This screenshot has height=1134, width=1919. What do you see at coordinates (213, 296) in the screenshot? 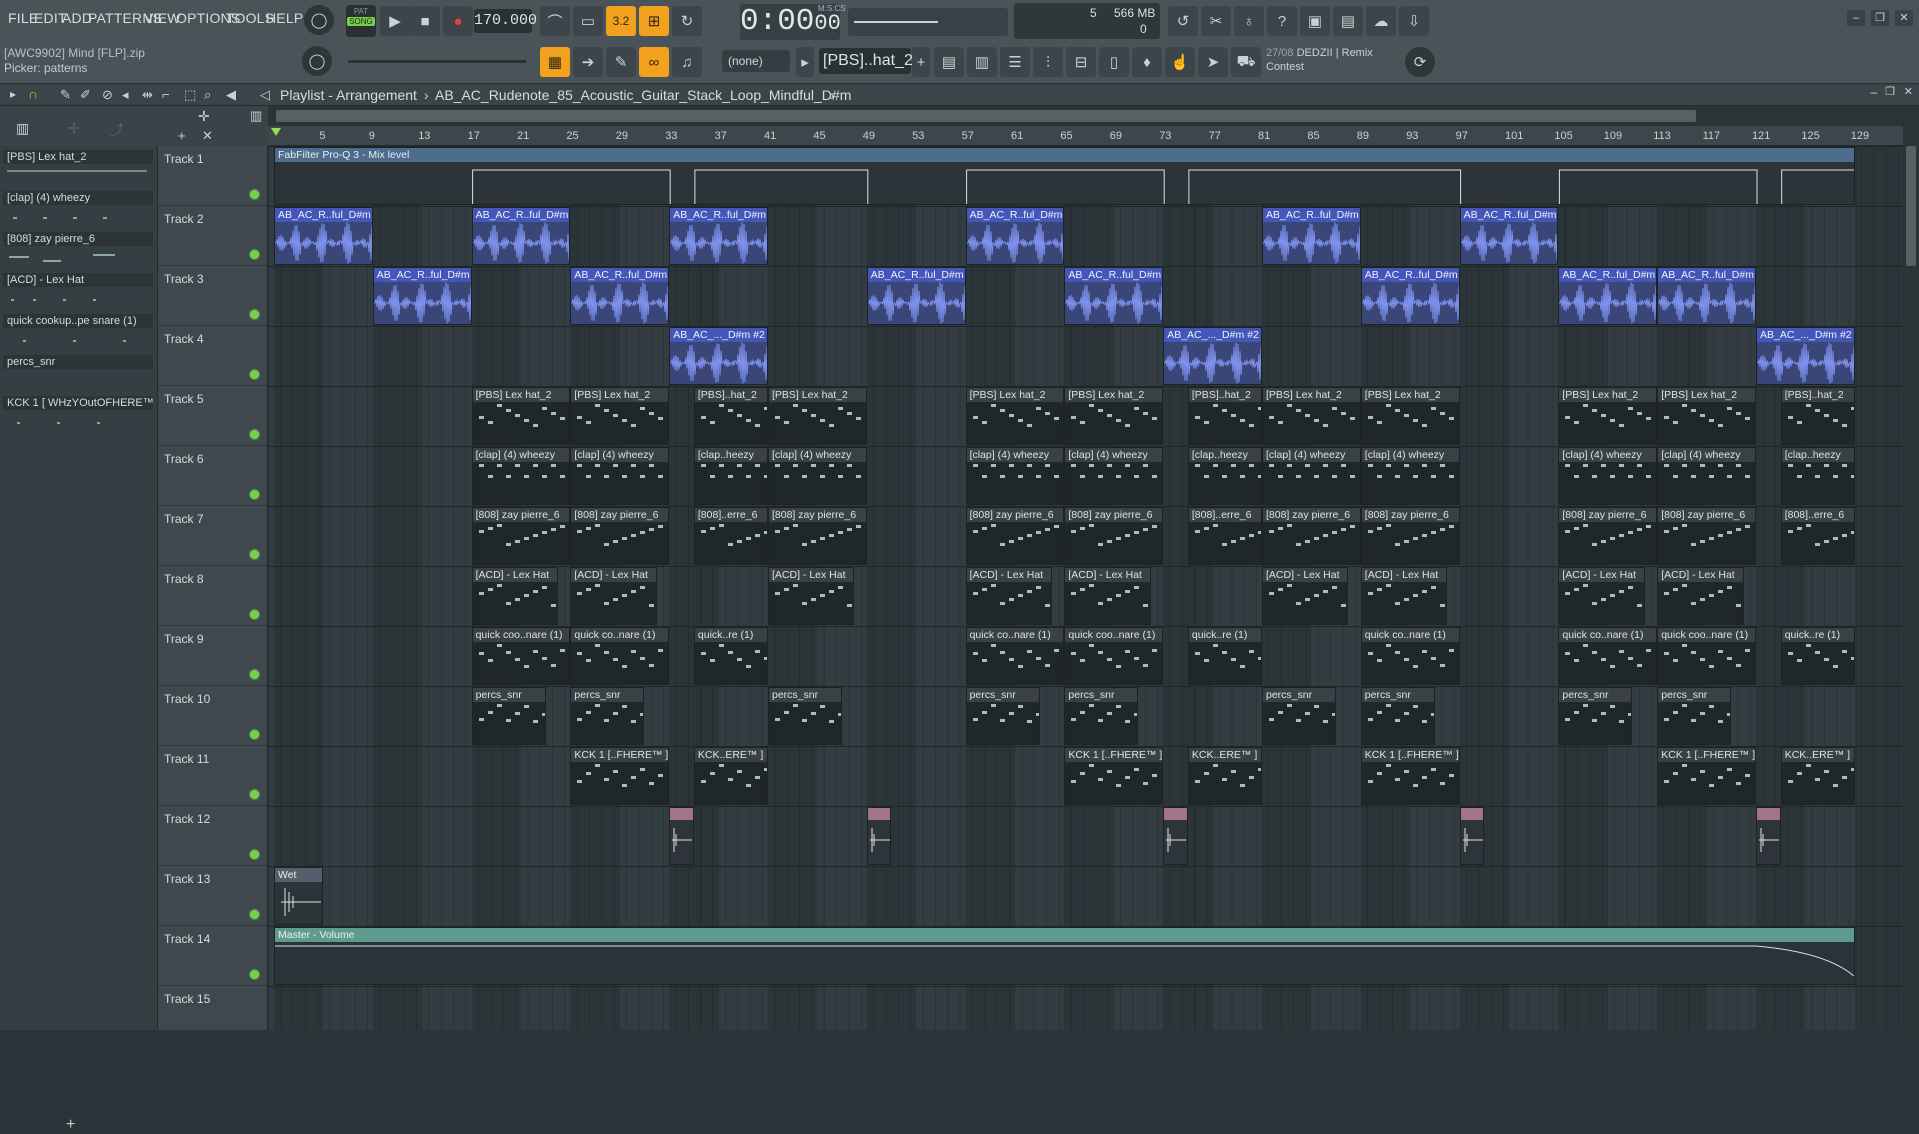
I see `track-header: Track 3` at bounding box center [213, 296].